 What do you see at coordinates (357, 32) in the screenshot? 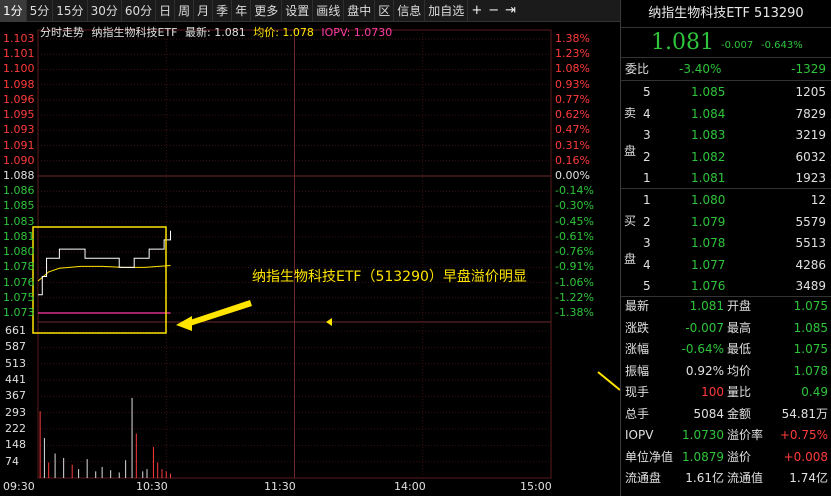
I see `chart-iopv-label: IOPV: 1.0730` at bounding box center [357, 32].